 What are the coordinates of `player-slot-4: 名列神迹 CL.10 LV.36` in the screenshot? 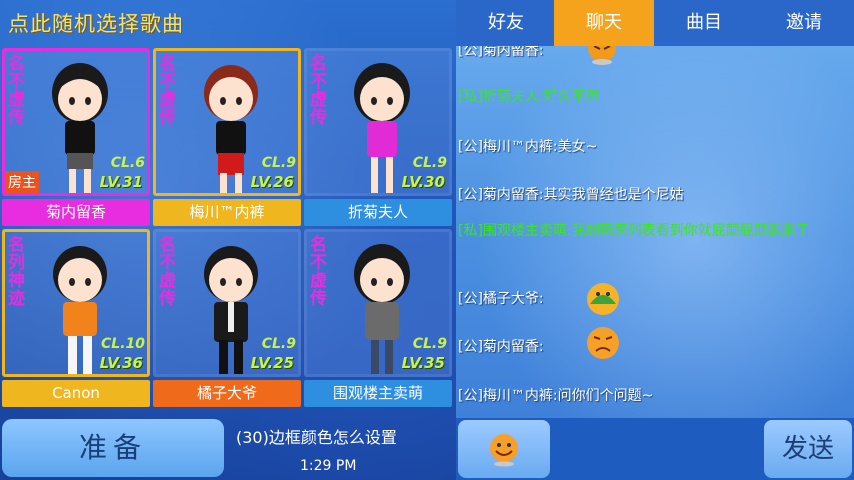 It's located at (76, 303).